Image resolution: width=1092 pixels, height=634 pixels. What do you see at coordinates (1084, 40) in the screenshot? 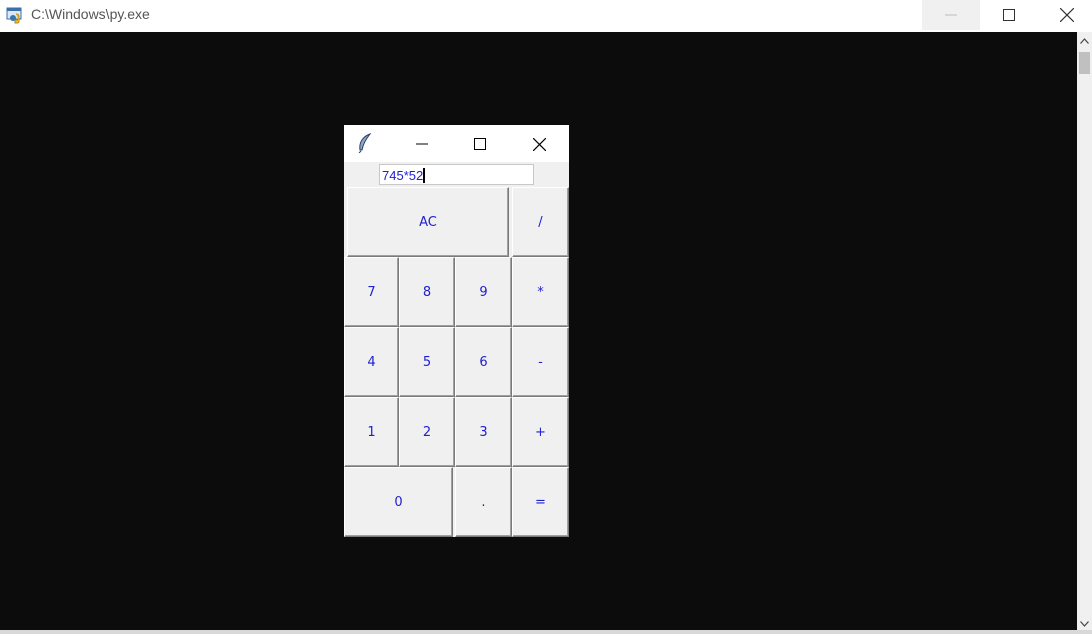
I see `scroll-up-arrow-icon` at bounding box center [1084, 40].